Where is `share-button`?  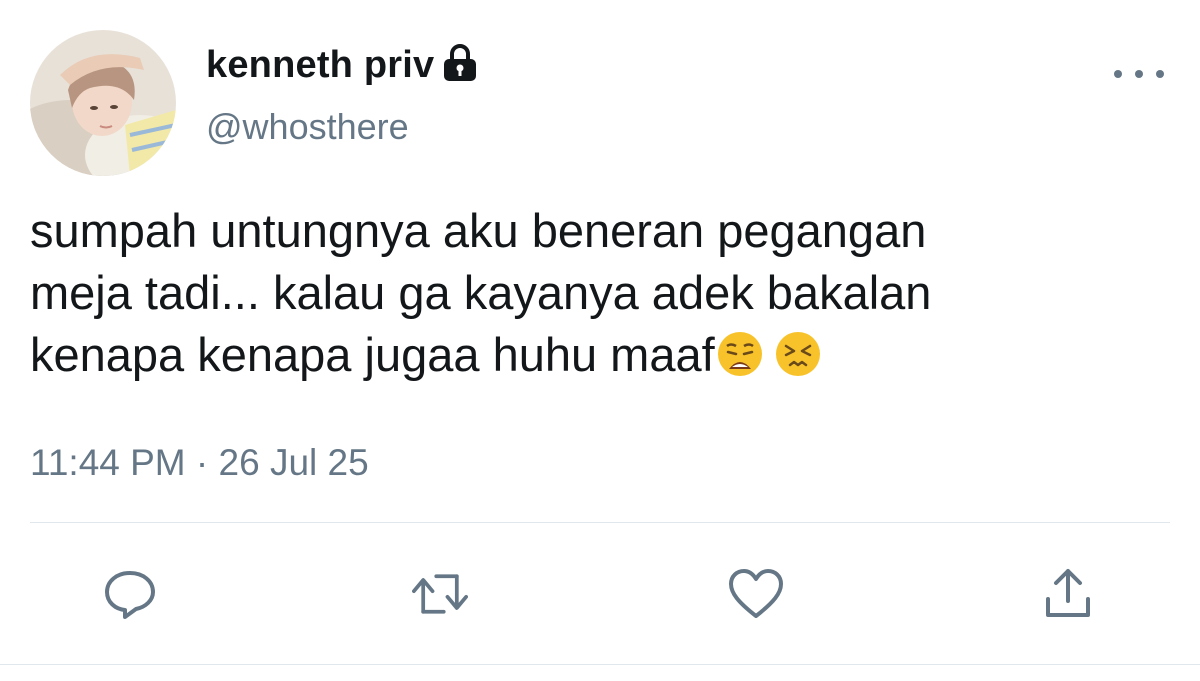
share-button is located at coordinates (1068, 594).